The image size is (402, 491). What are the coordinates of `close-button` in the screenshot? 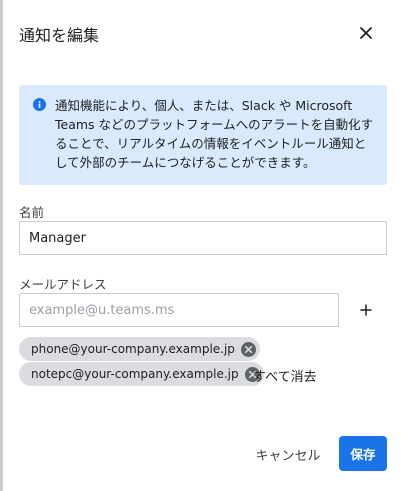 It's located at (366, 33).